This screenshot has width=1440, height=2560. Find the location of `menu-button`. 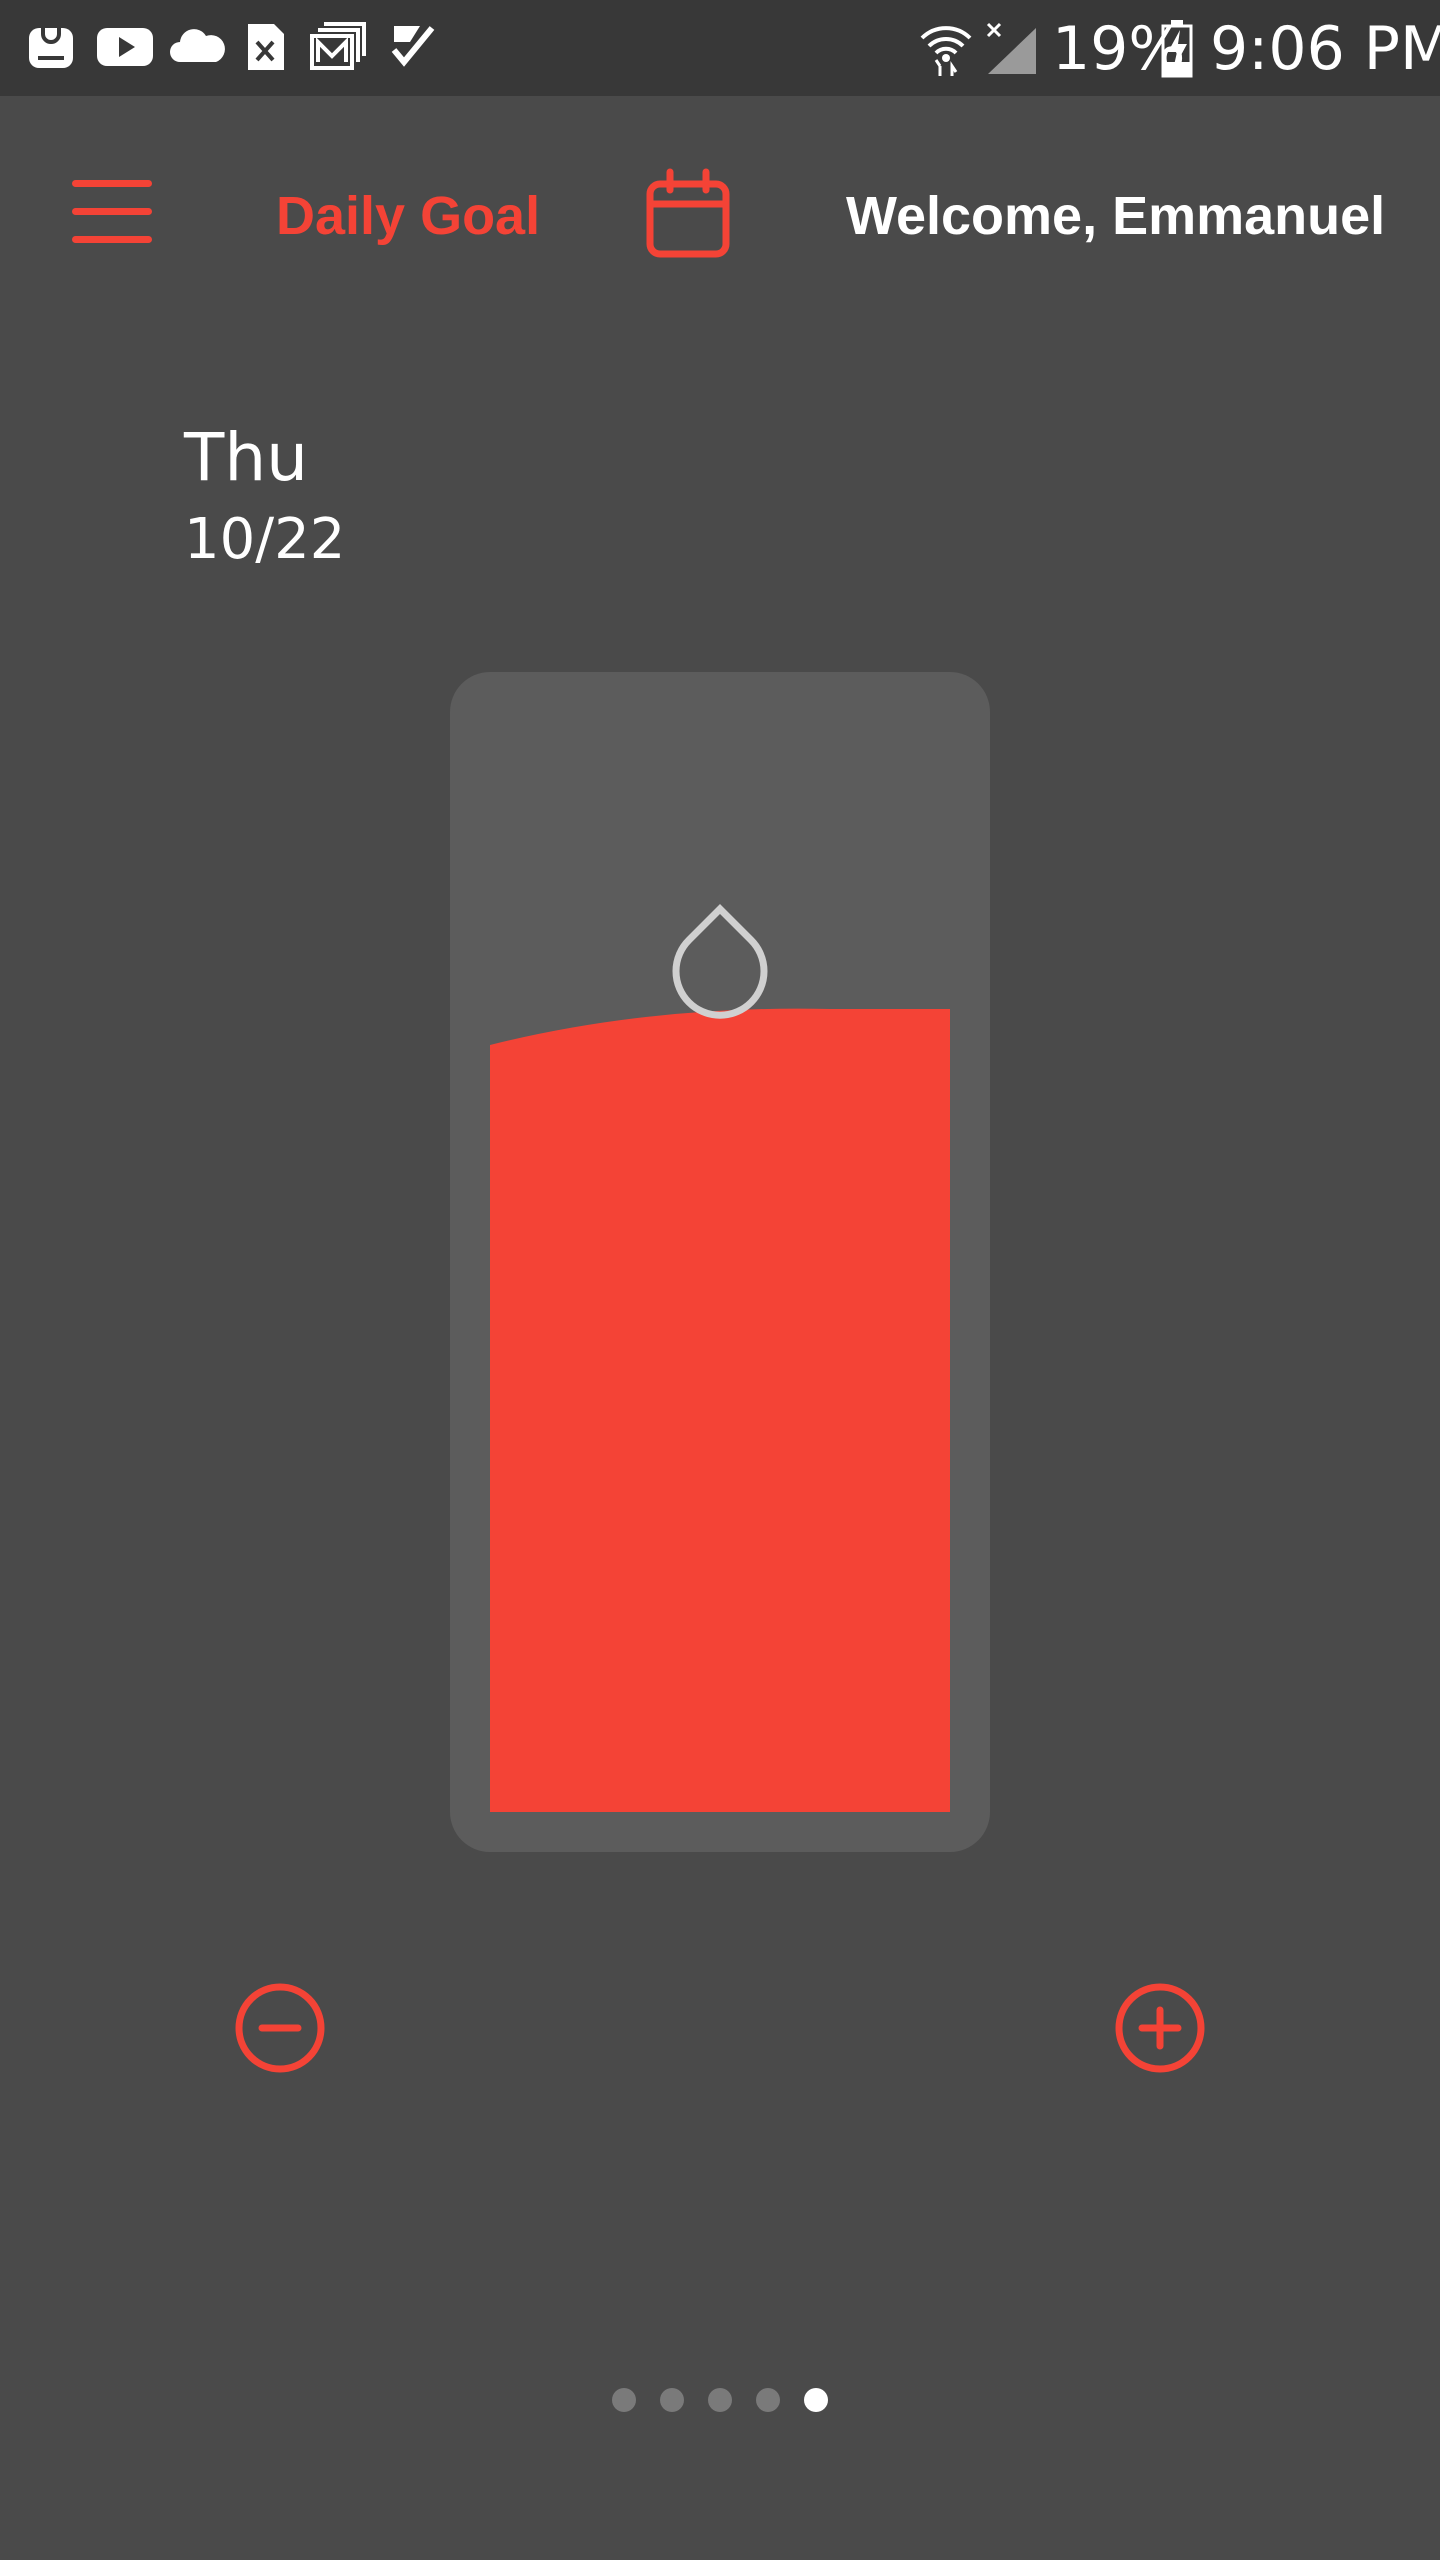

menu-button is located at coordinates (112, 214).